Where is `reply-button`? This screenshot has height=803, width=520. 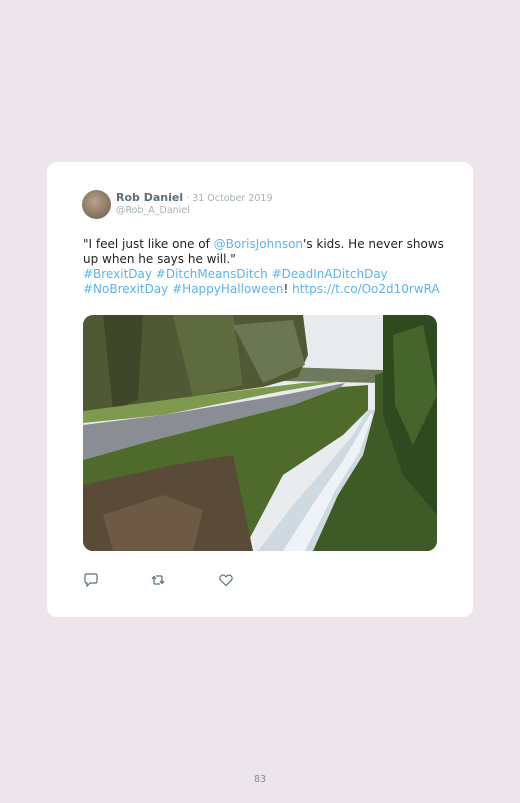
reply-button is located at coordinates (91, 580).